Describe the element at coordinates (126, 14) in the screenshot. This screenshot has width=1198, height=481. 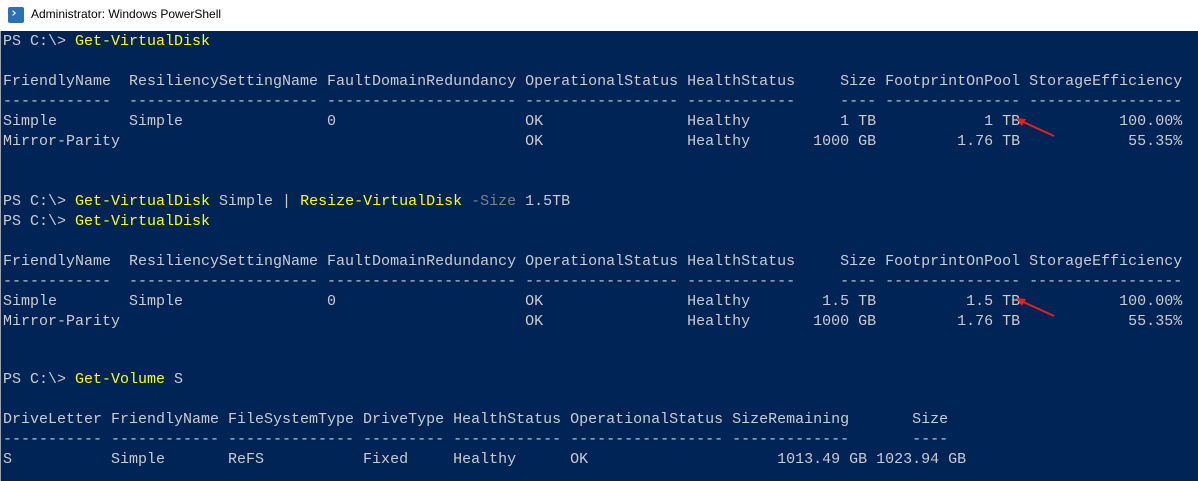
I see `window-title: Administrator: Windows PowerShell` at that location.